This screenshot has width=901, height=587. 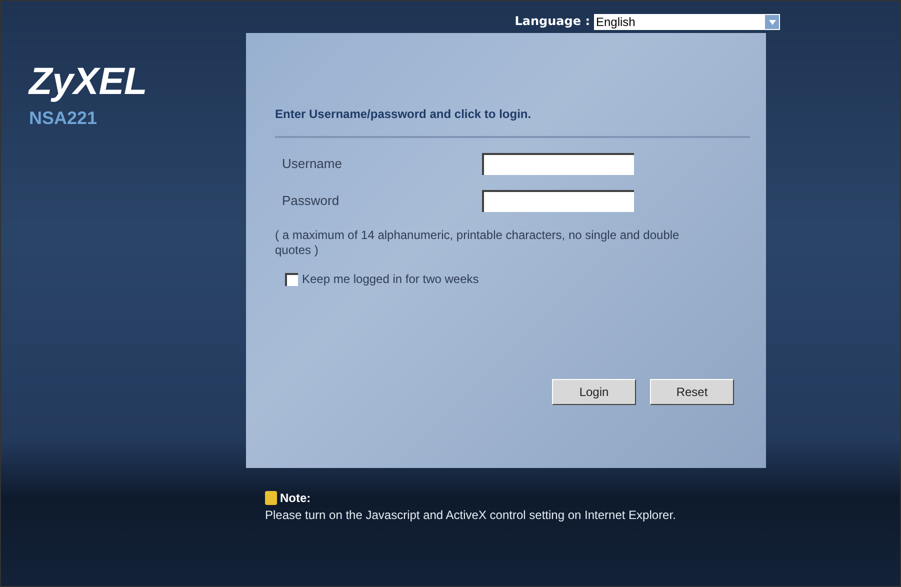 What do you see at coordinates (477, 243) in the screenshot?
I see `hint-text: ( a maximum of 14 alphanumeric, printable characters, no single and double quotes )` at bounding box center [477, 243].